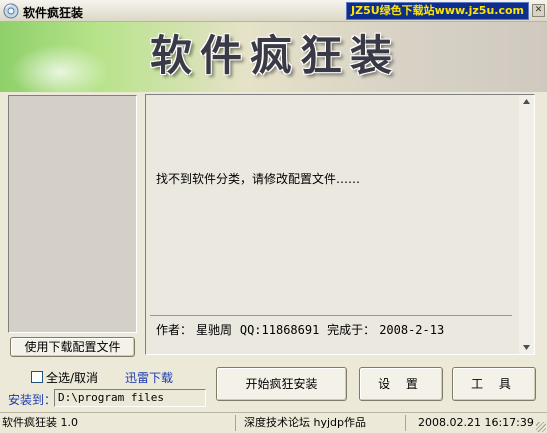 This screenshot has height=433, width=547. I want to click on status-datetime: 2008.02.21 16:17:39, so click(476, 423).